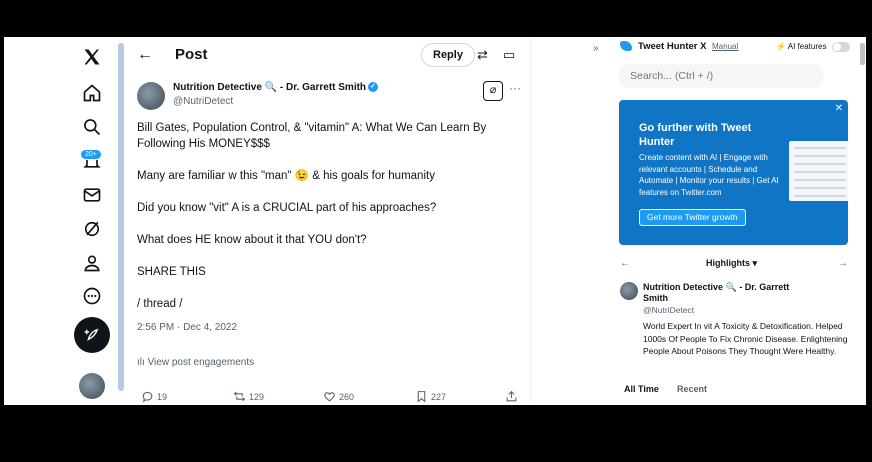 The height and width of the screenshot is (462, 872). Describe the element at coordinates (373, 87) in the screenshot. I see `verified-badge-icon: ✓` at that location.